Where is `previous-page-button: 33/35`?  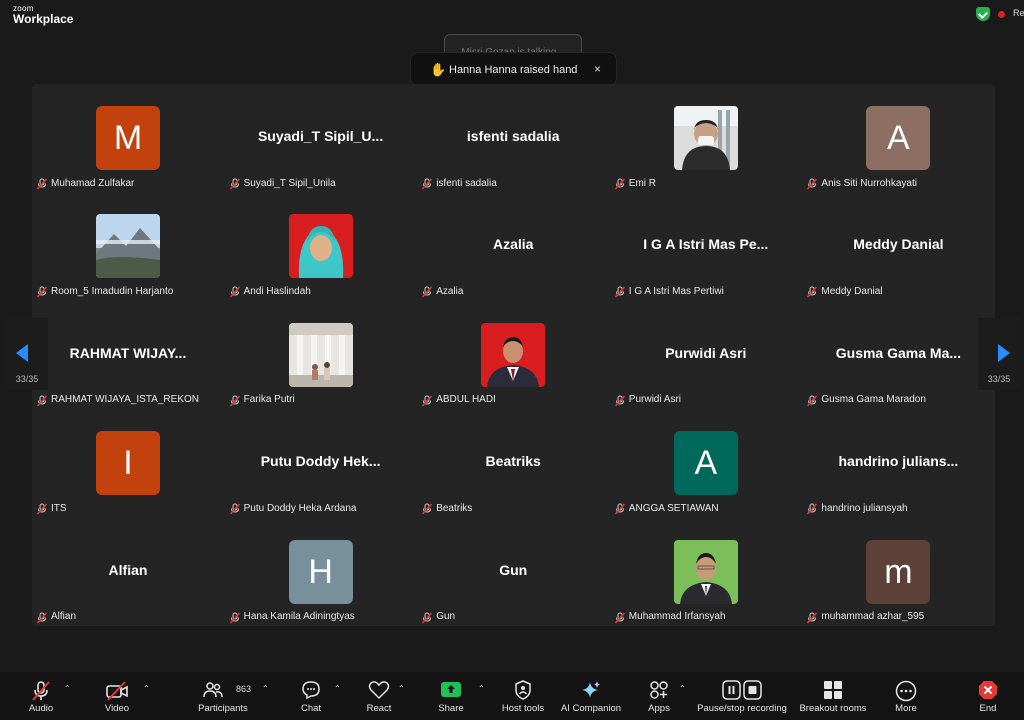 previous-page-button: 33/35 is located at coordinates (27, 354).